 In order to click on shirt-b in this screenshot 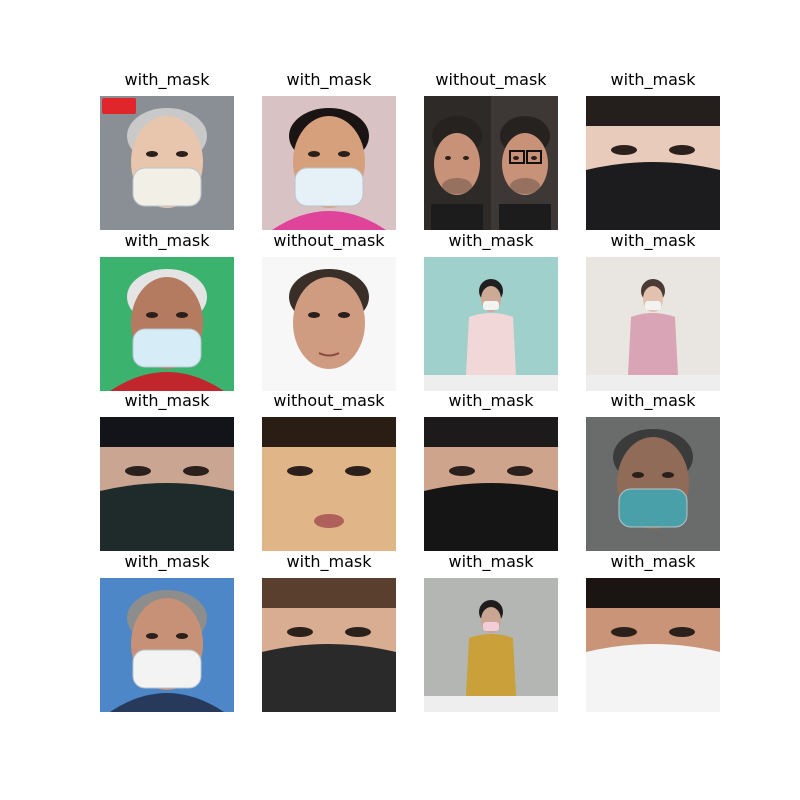, I will do `click(525, 217)`.